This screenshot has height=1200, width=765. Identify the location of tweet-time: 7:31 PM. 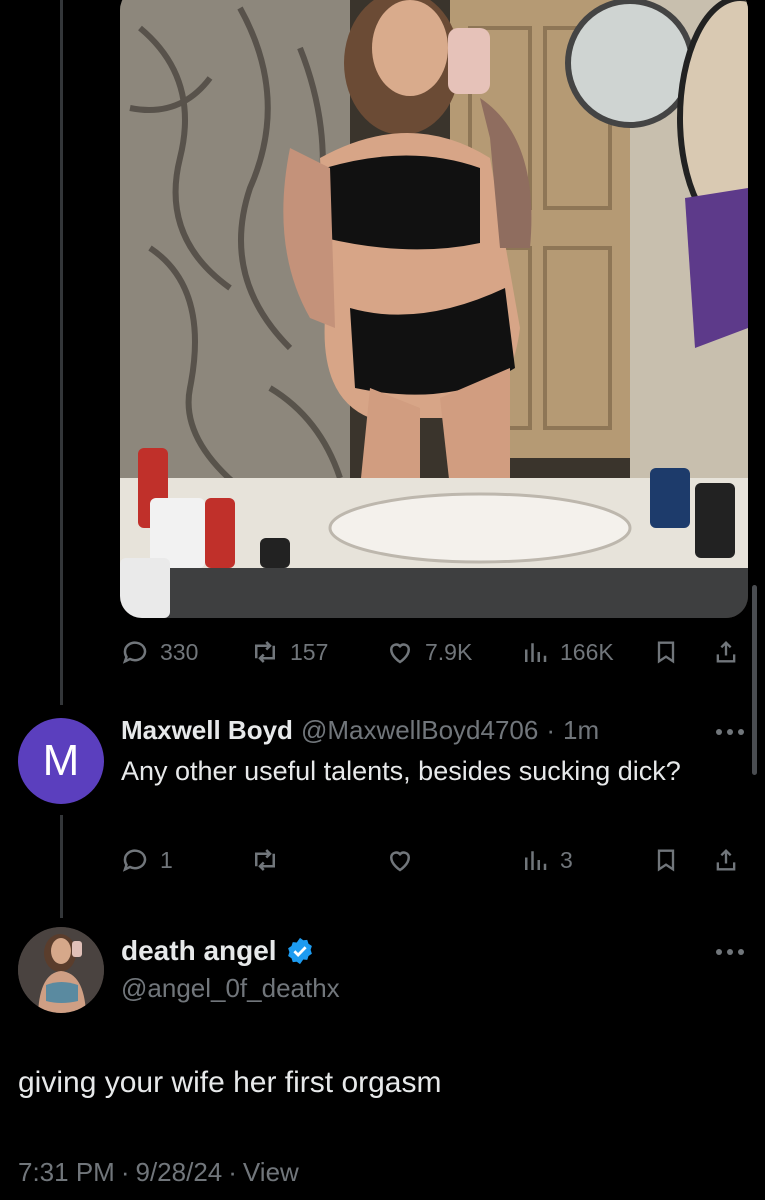
(66, 1172).